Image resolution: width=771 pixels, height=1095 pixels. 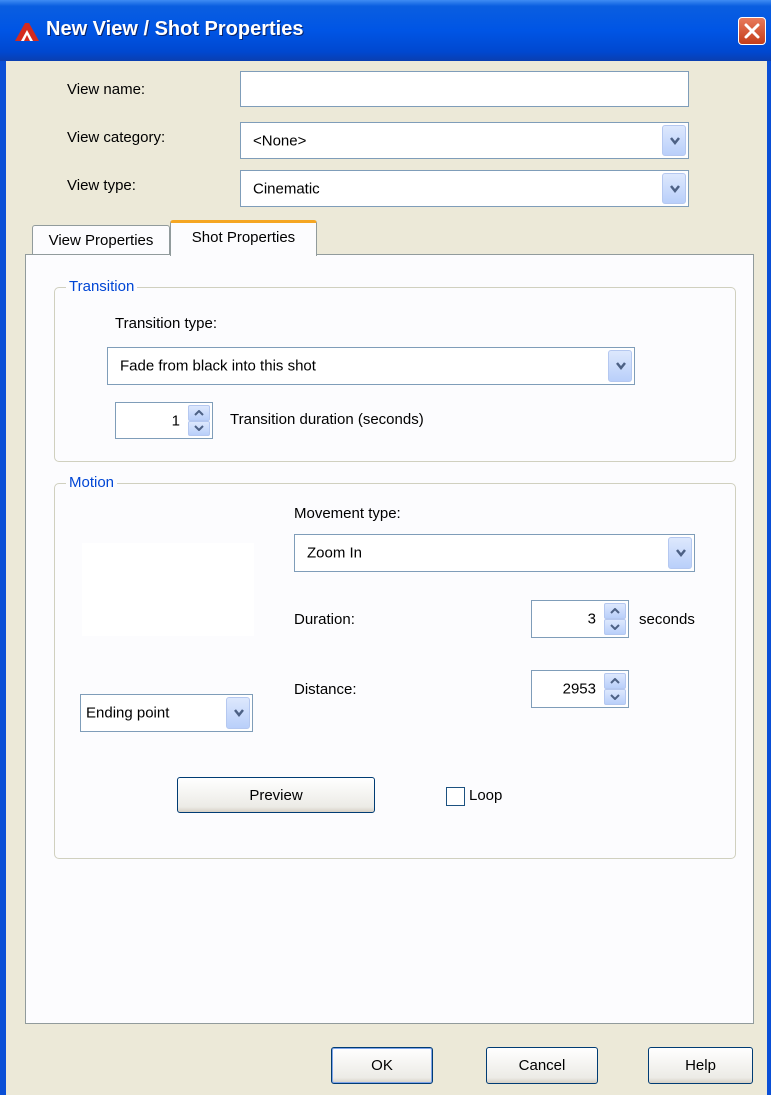 What do you see at coordinates (106, 89) in the screenshot?
I see `view-name-label: View name:` at bounding box center [106, 89].